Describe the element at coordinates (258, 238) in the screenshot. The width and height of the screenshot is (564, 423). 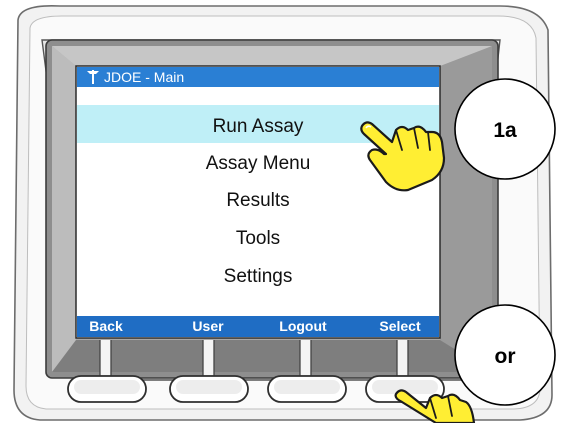
I see `menu-item-tools: Tools` at that location.